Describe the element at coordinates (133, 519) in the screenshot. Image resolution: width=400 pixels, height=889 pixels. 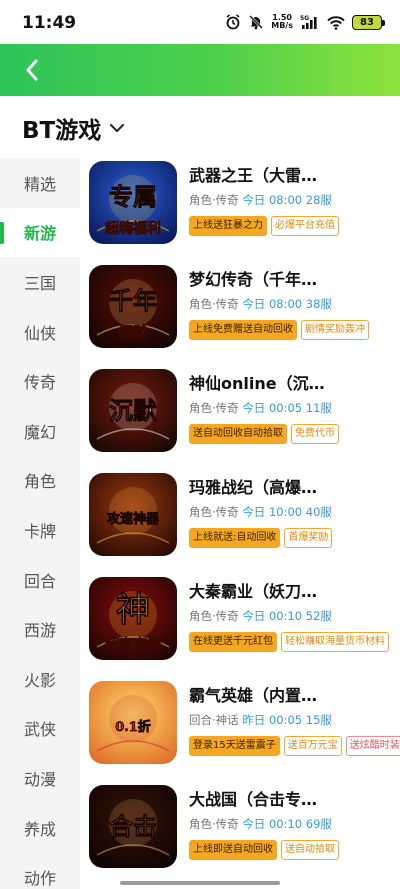
I see `svg-text: 攻速神器` at that location.